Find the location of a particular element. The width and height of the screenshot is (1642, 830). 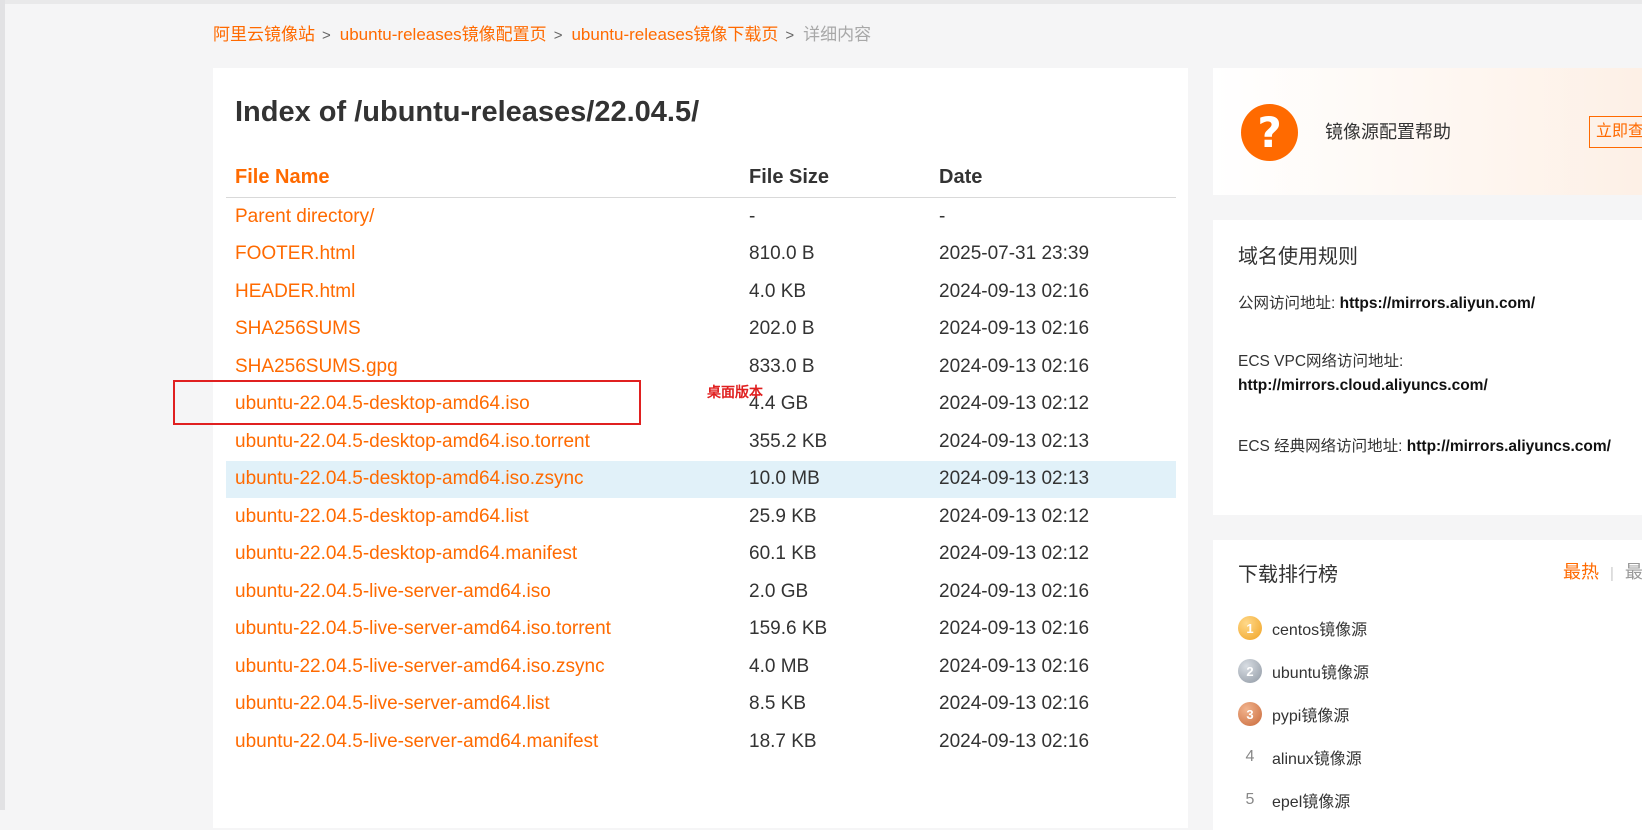

table-row: HEADER.html 4.0 KB 2024-09-13 02:16 is located at coordinates (701, 292).